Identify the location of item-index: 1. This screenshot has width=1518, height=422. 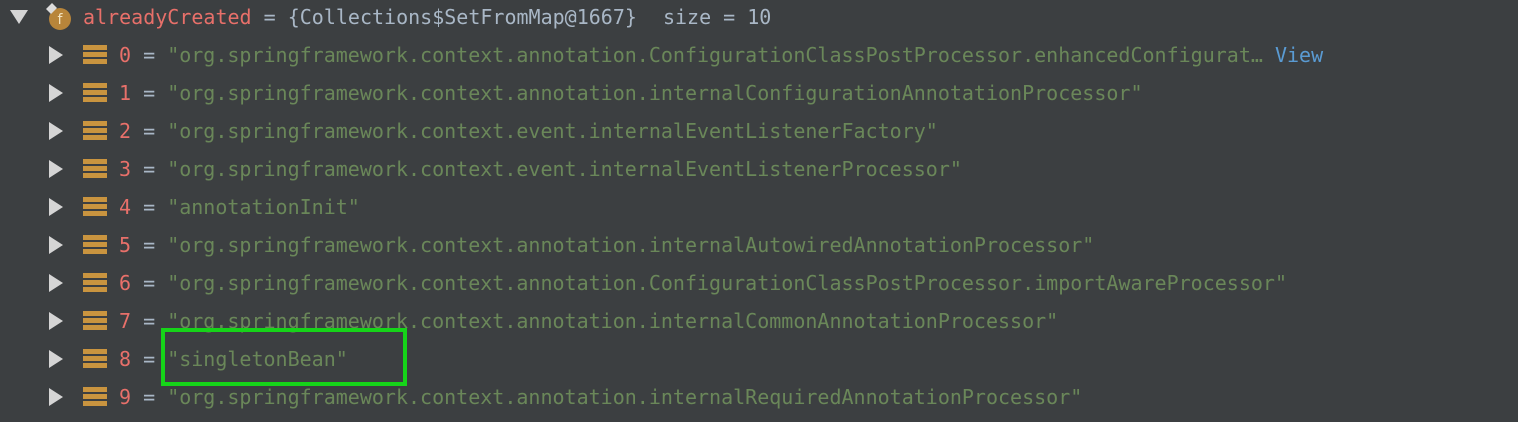
(125, 93).